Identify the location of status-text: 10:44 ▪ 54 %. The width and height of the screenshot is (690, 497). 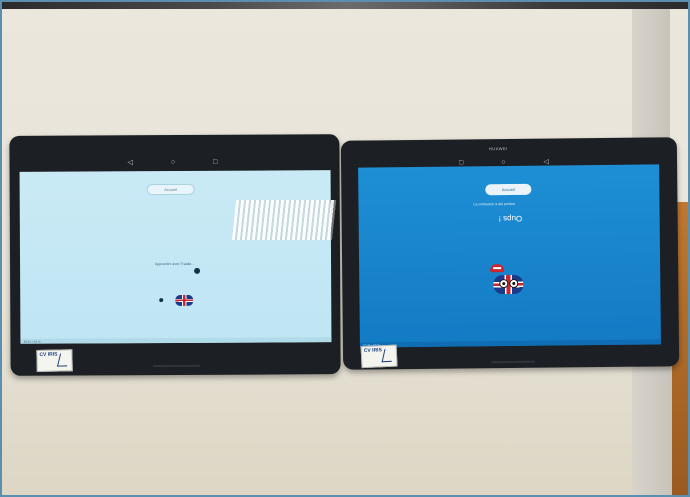
(32, 341).